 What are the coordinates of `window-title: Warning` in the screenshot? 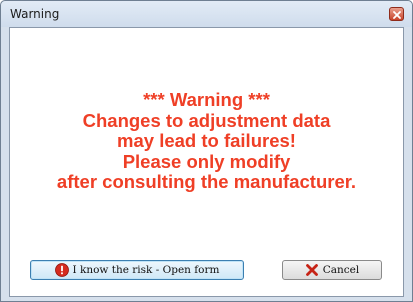 It's located at (35, 14).